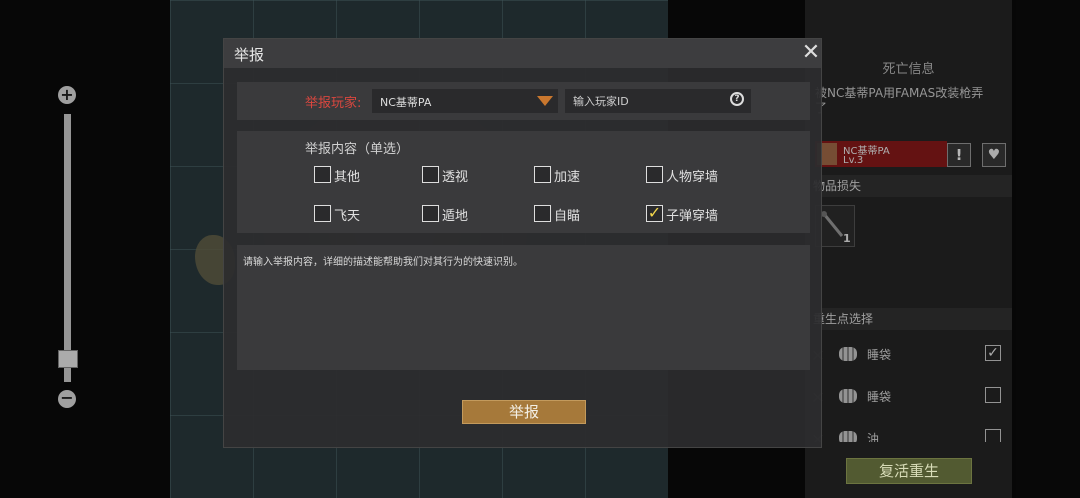 The height and width of the screenshot is (498, 1080). I want to click on report-option-label: 透视, so click(455, 177).